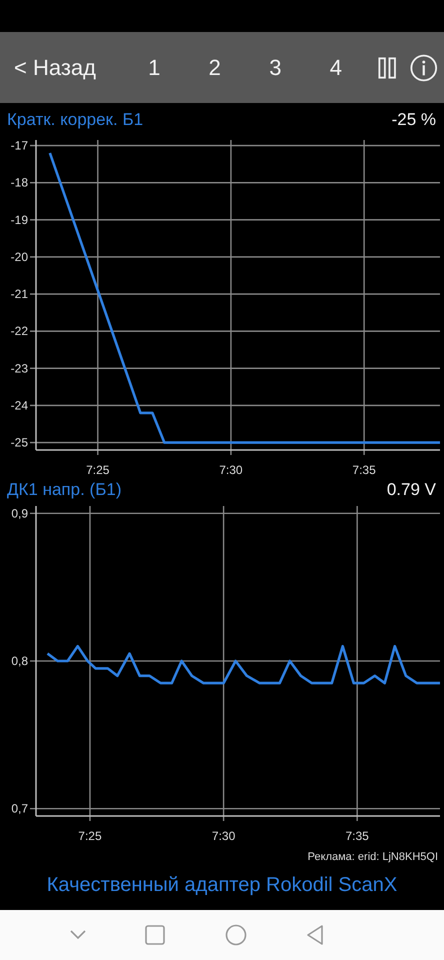 The image size is (444, 960). What do you see at coordinates (19, 513) in the screenshot?
I see `tick-label: 0,9` at bounding box center [19, 513].